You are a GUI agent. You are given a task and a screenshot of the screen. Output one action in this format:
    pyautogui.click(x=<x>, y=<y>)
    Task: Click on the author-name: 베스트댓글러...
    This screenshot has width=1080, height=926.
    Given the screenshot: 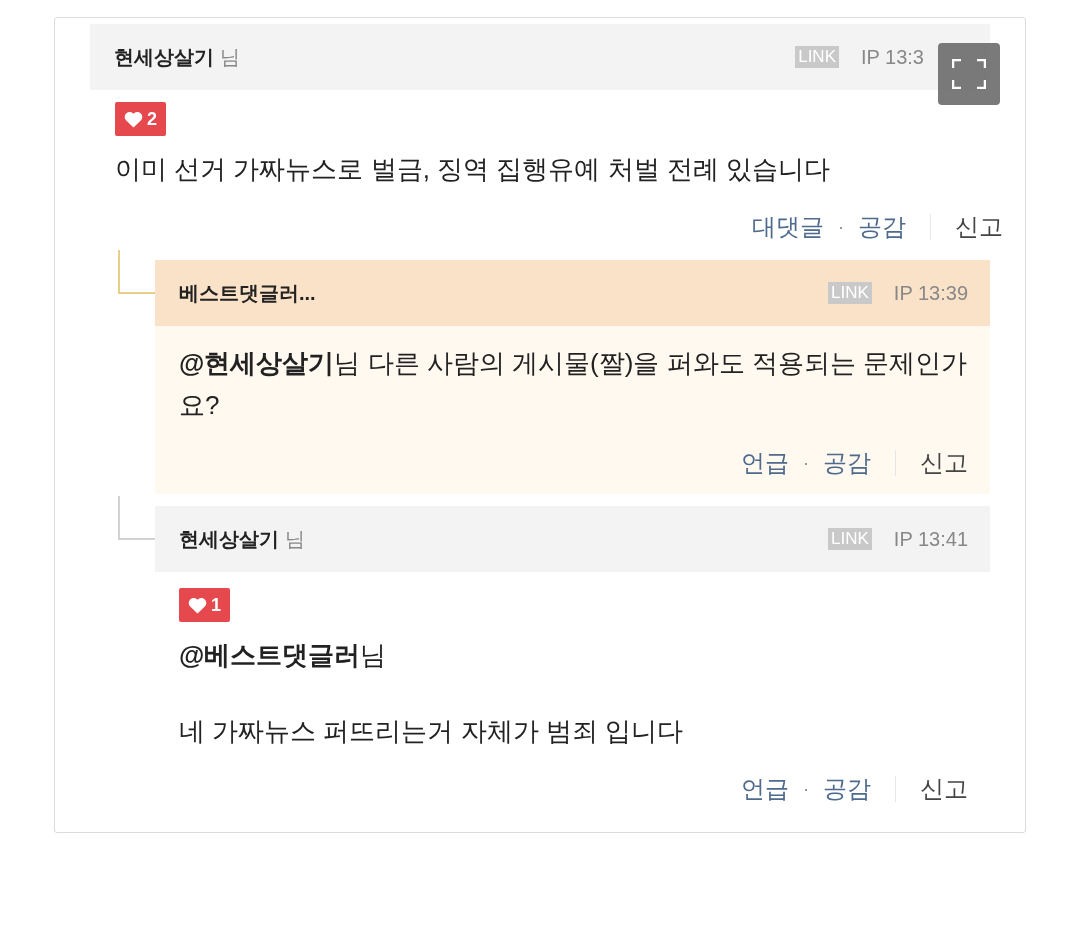 What is the action you would take?
    pyautogui.click(x=247, y=293)
    